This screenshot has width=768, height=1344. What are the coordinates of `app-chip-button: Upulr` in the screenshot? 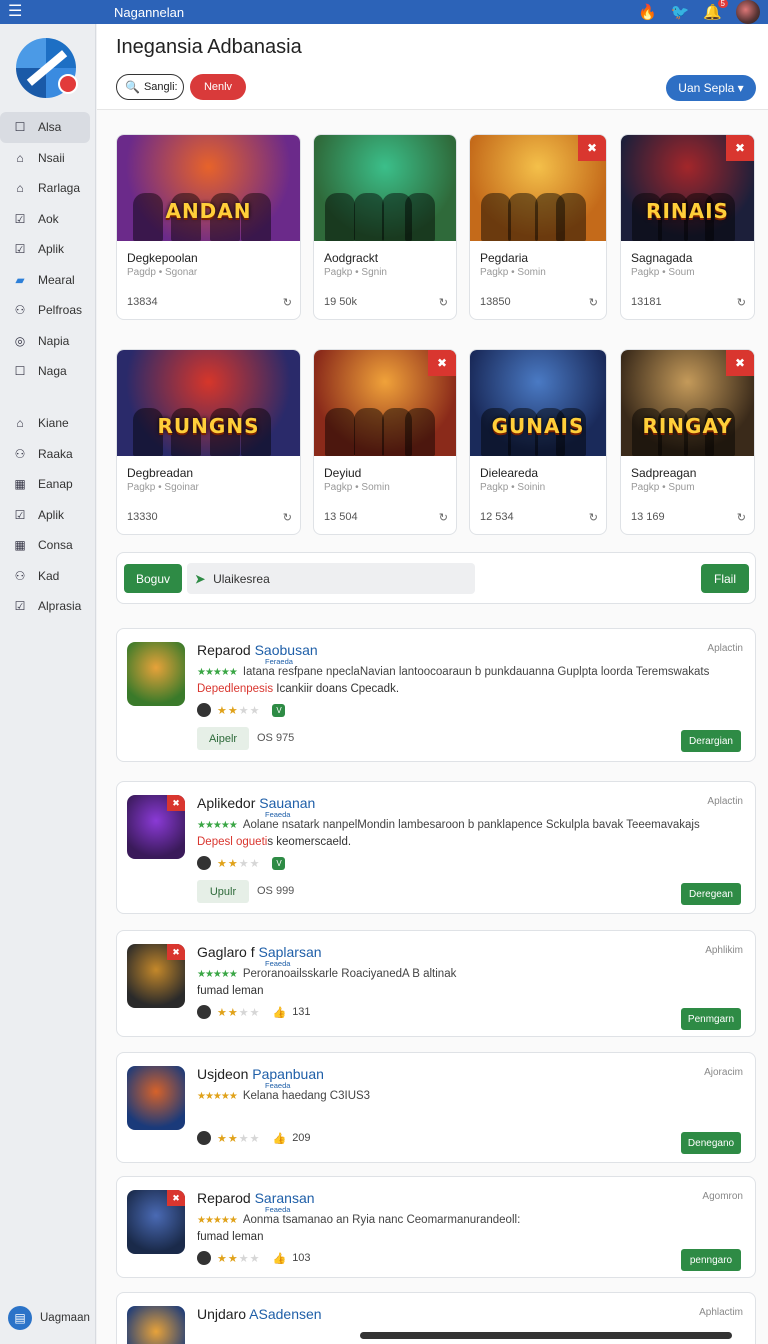 It's located at (223, 891).